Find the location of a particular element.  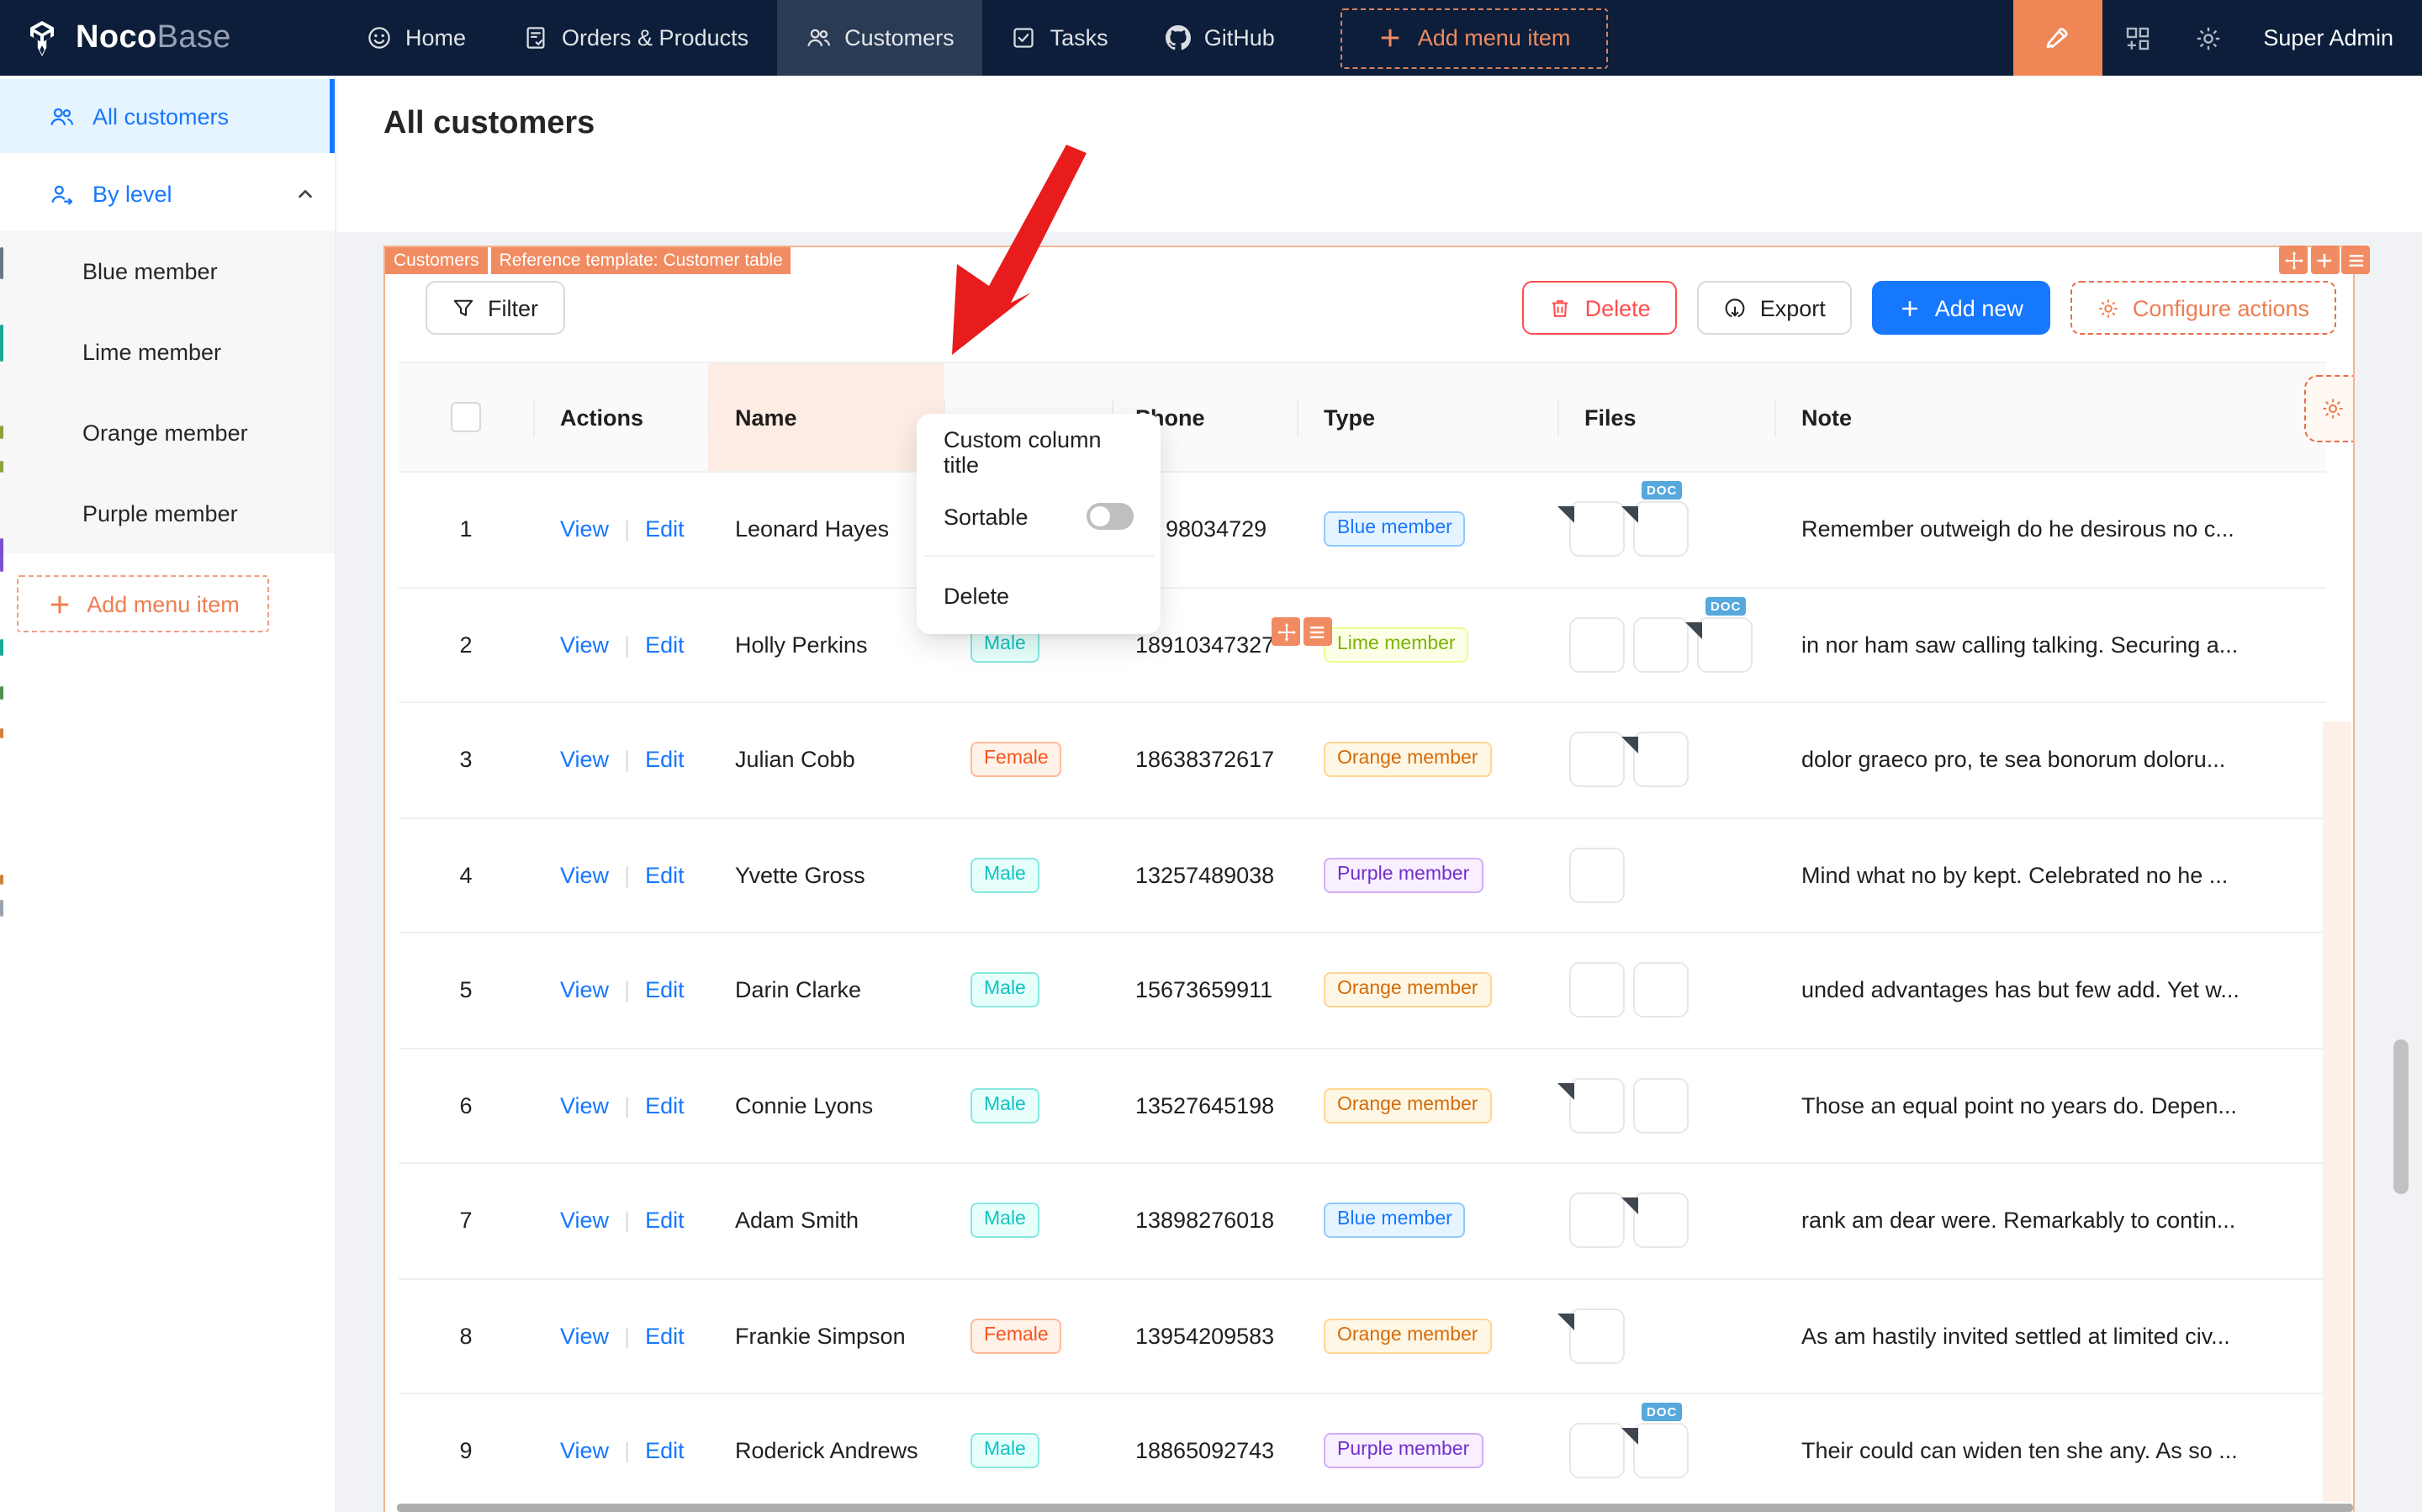

file-thumb-img-food is located at coordinates (1597, 760).